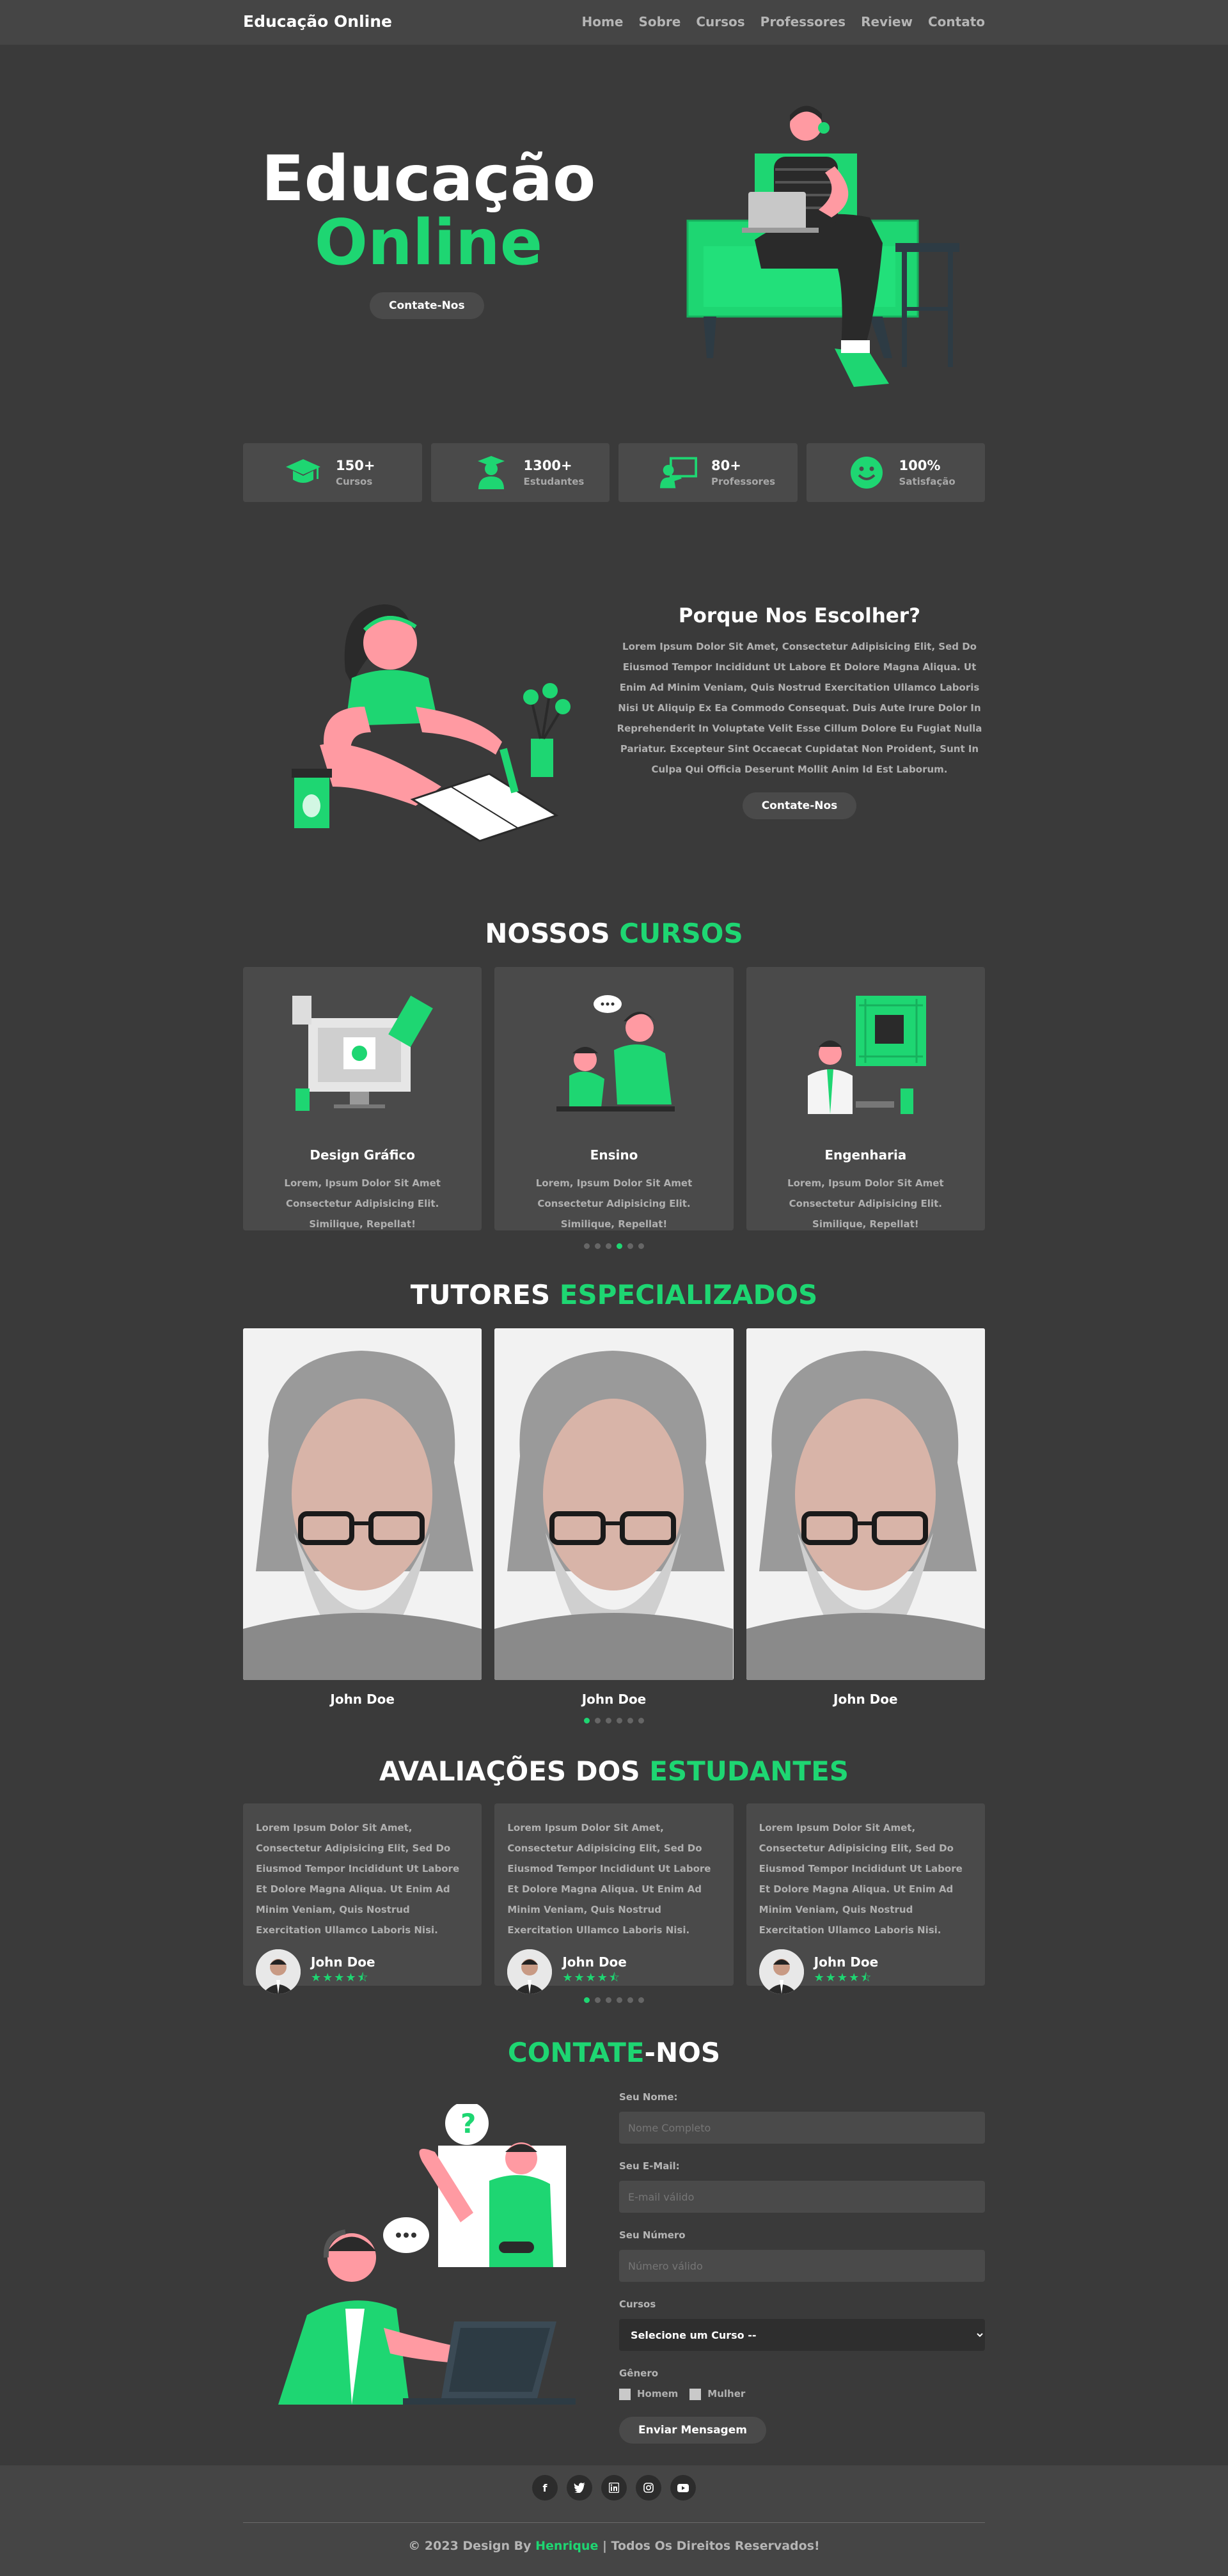 The image size is (1228, 2576). What do you see at coordinates (683, 2488) in the screenshot?
I see `youtube-icon` at bounding box center [683, 2488].